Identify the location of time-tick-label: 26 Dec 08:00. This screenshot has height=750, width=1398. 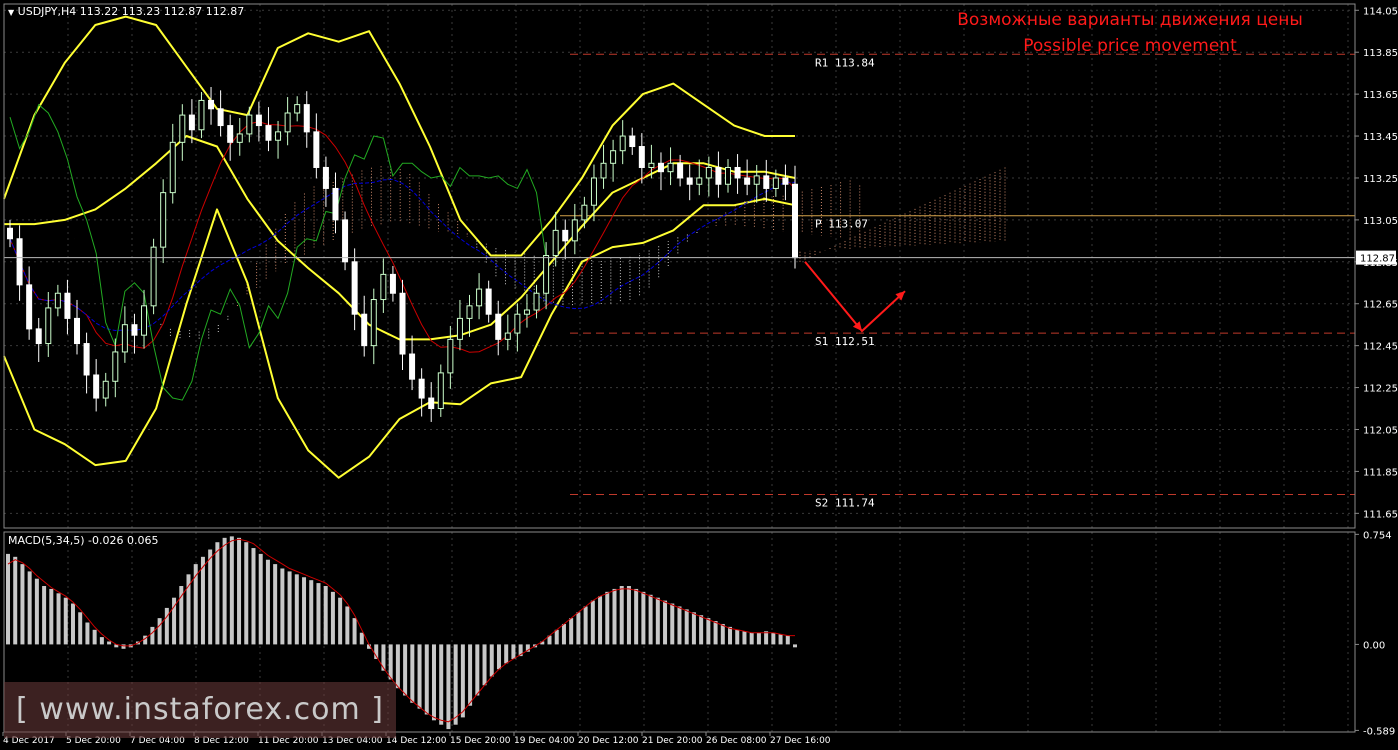
(736, 741).